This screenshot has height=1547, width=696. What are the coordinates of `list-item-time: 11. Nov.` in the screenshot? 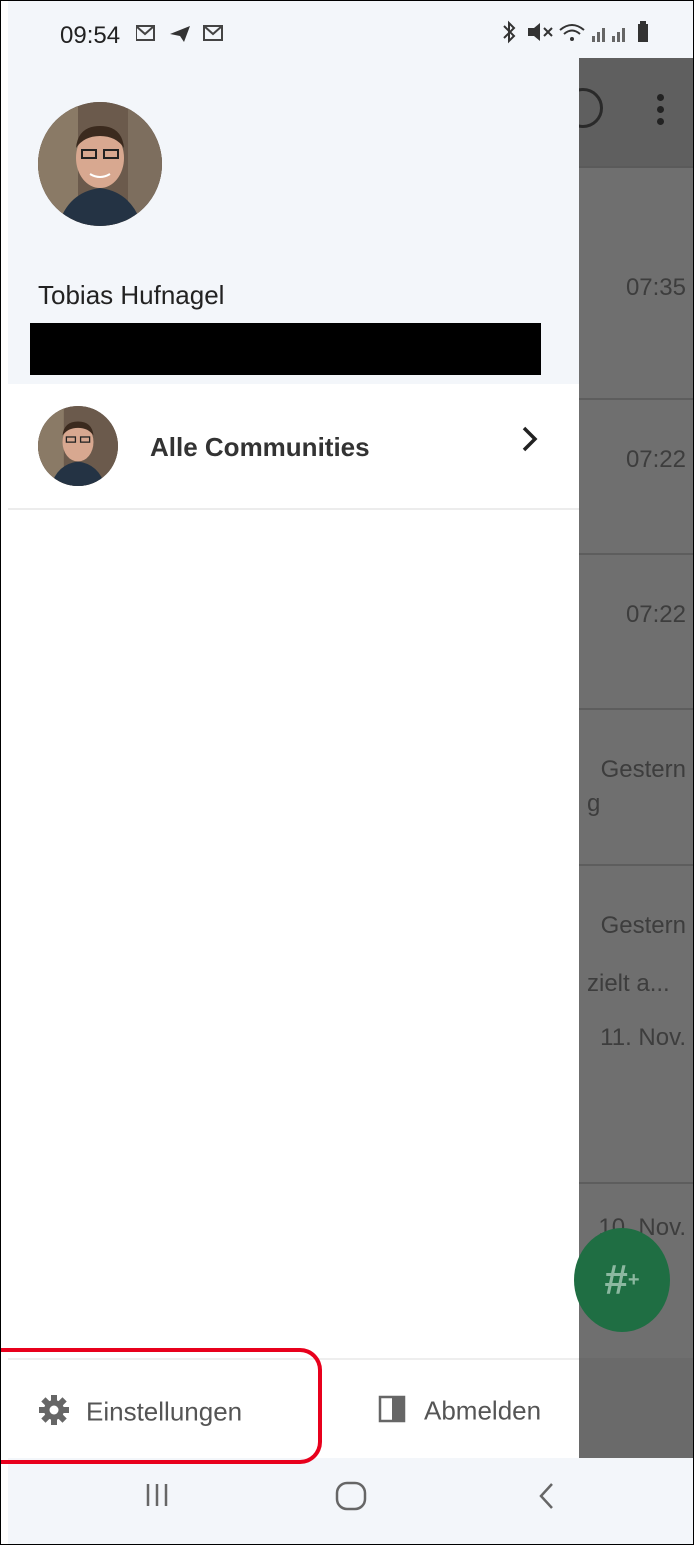 It's located at (643, 1037).